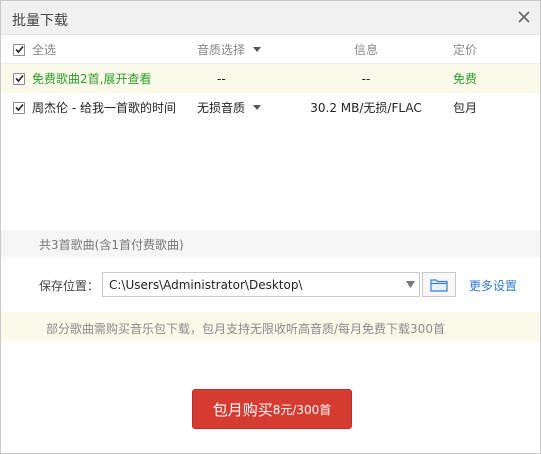  Describe the element at coordinates (366, 108) in the screenshot. I see `row-info: 30.2 MB/无损/FLAC` at that location.